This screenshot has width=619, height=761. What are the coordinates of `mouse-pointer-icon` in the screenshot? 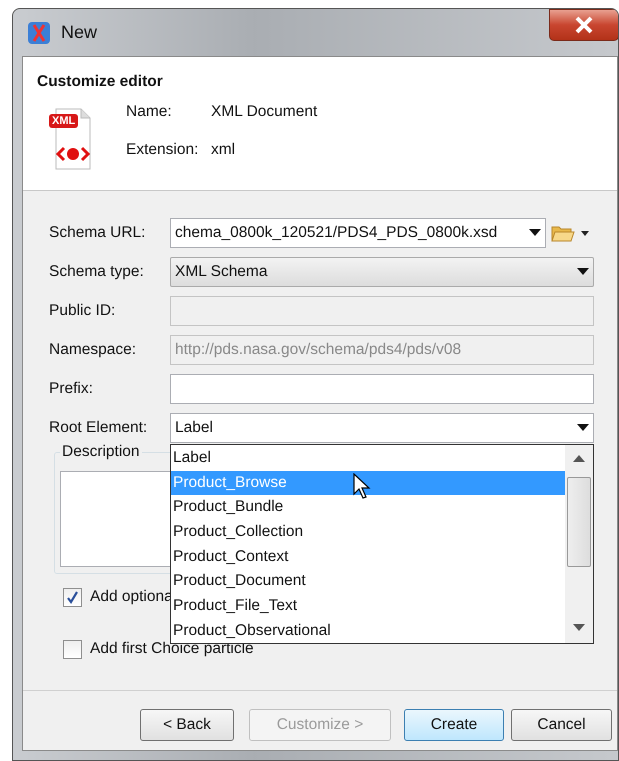 It's located at (362, 486).